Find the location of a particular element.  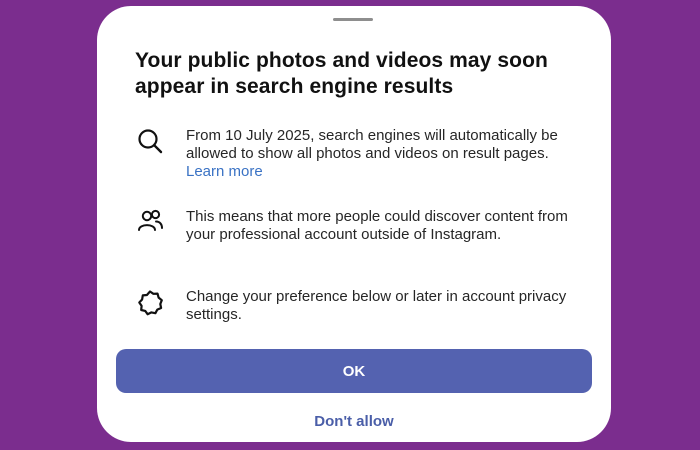

people-icon is located at coordinates (150, 221).